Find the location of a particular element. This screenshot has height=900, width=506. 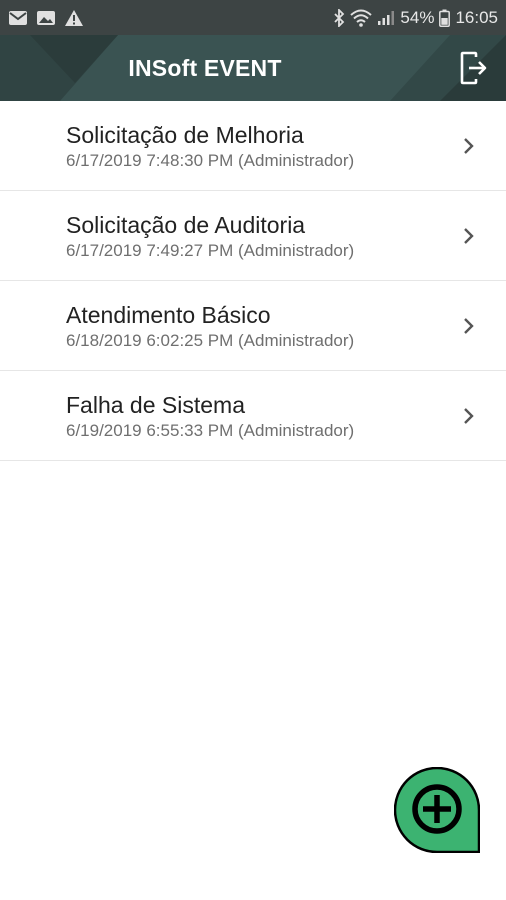

app-bar: INSoft EVENT is located at coordinates (253, 68).